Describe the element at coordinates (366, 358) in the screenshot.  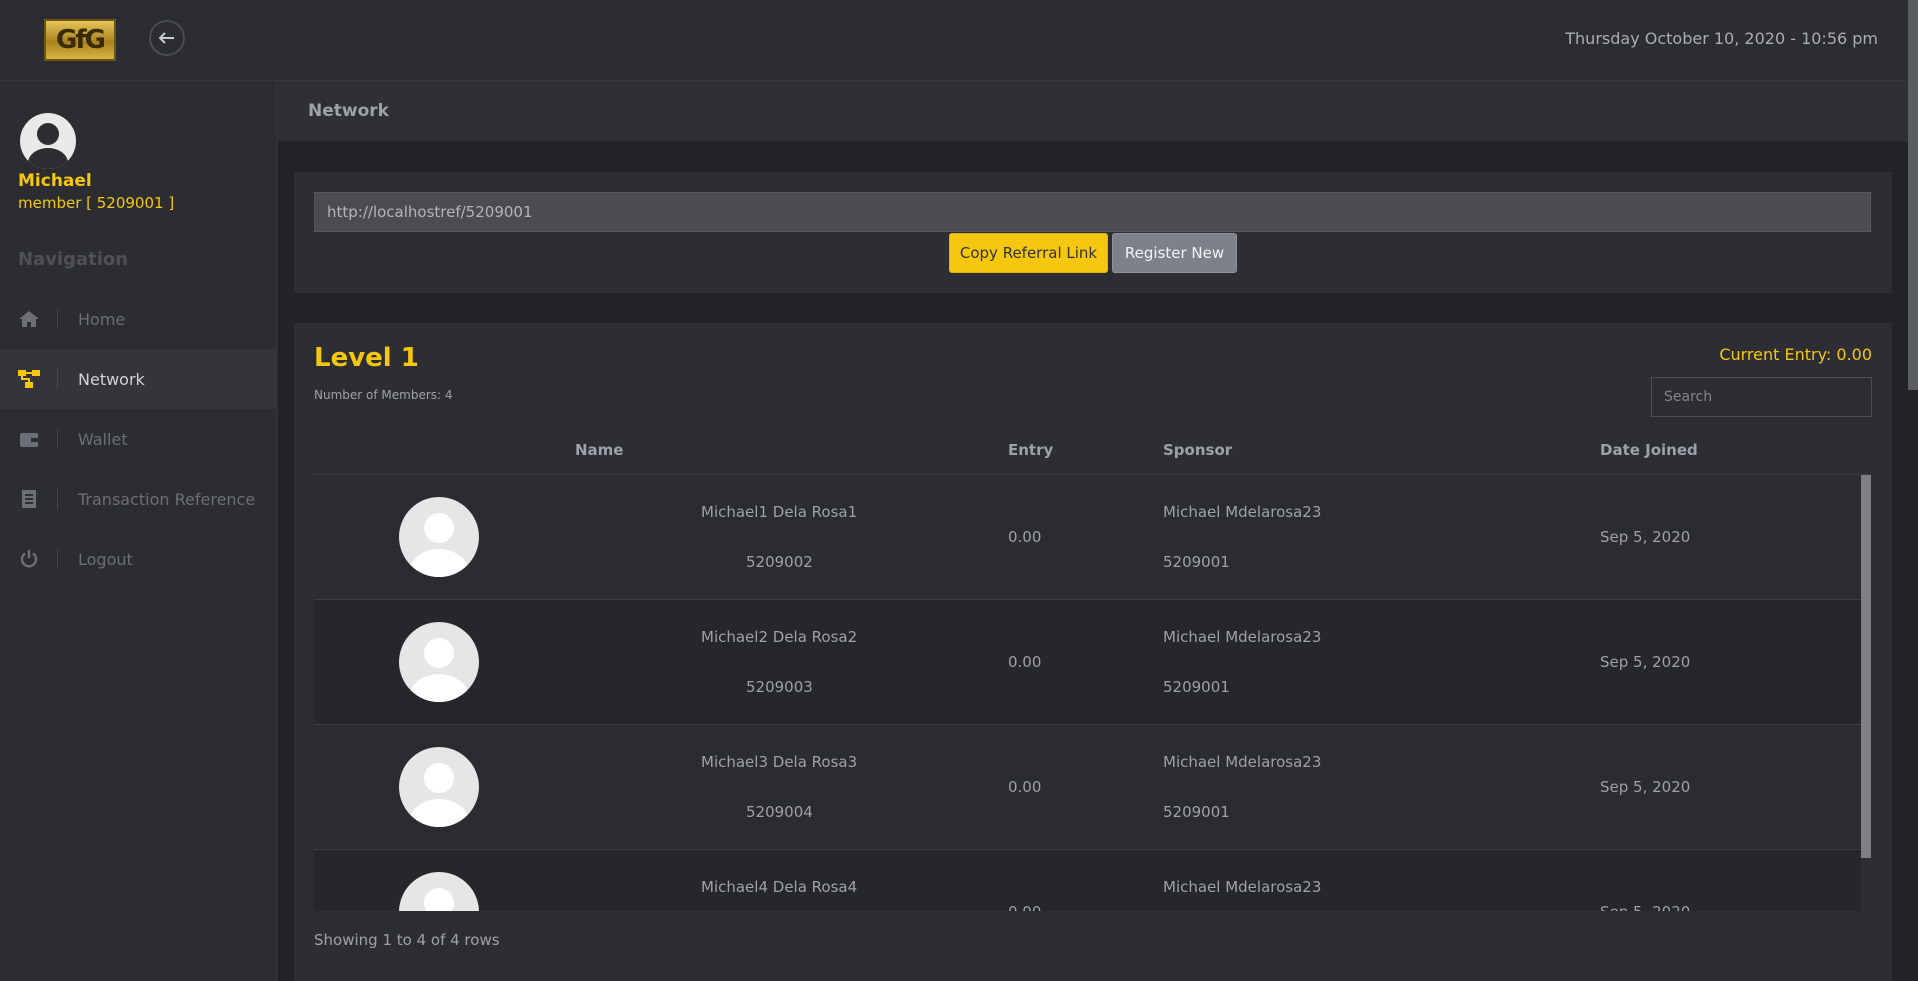
I see `level-title: Level 1` at that location.